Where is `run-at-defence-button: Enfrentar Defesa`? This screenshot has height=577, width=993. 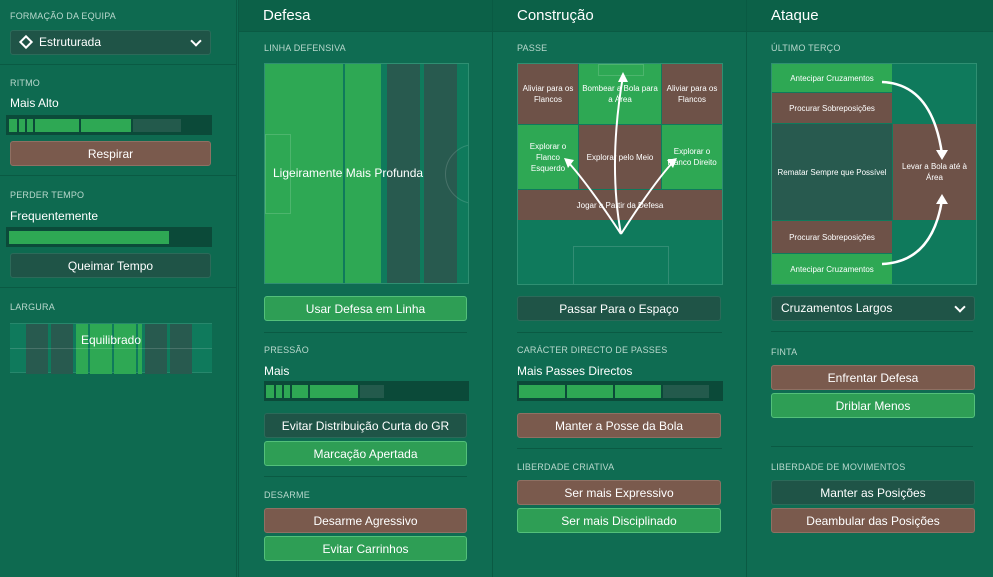 run-at-defence-button: Enfrentar Defesa is located at coordinates (873, 377).